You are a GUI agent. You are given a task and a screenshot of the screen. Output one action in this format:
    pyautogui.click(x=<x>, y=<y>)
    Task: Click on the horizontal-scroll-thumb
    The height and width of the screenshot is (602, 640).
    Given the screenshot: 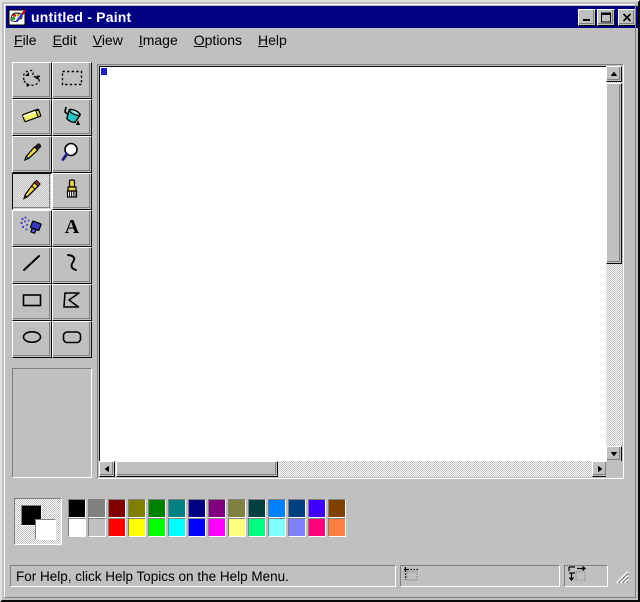 What is the action you would take?
    pyautogui.click(x=197, y=469)
    